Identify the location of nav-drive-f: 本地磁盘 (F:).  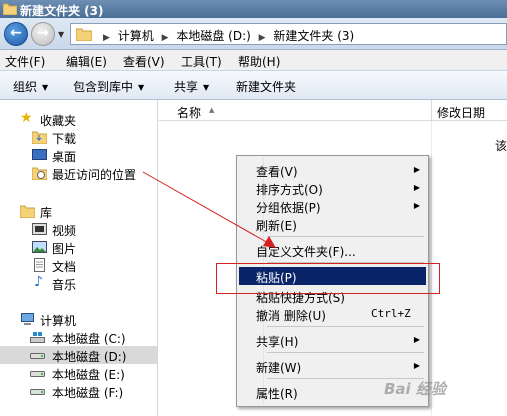
(79, 391).